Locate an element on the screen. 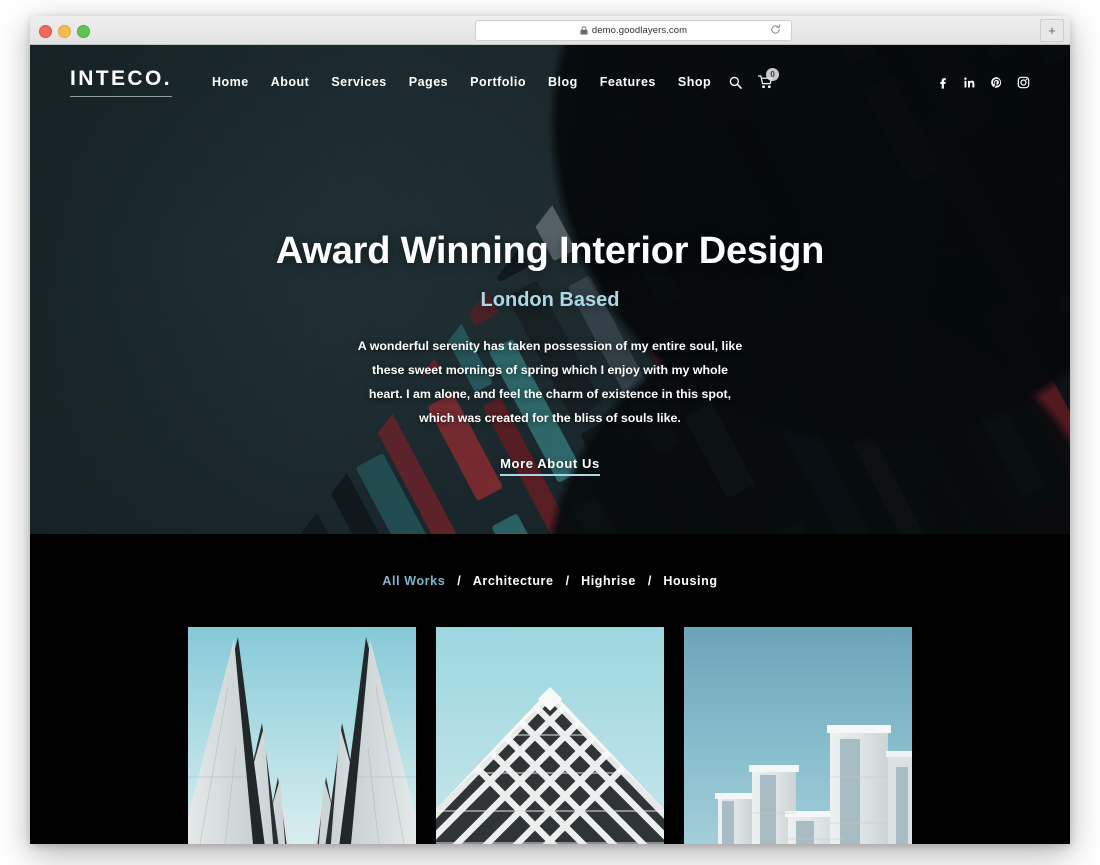 The width and height of the screenshot is (1100, 865). hero-subtitle: London Based is located at coordinates (550, 299).